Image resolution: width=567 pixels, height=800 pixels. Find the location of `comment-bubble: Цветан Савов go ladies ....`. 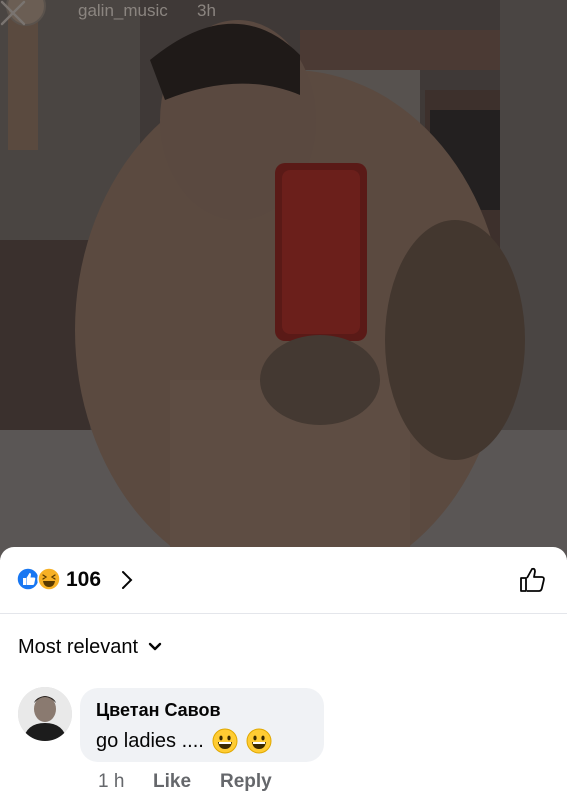

comment-bubble: Цветан Савов go ladies .... is located at coordinates (202, 725).